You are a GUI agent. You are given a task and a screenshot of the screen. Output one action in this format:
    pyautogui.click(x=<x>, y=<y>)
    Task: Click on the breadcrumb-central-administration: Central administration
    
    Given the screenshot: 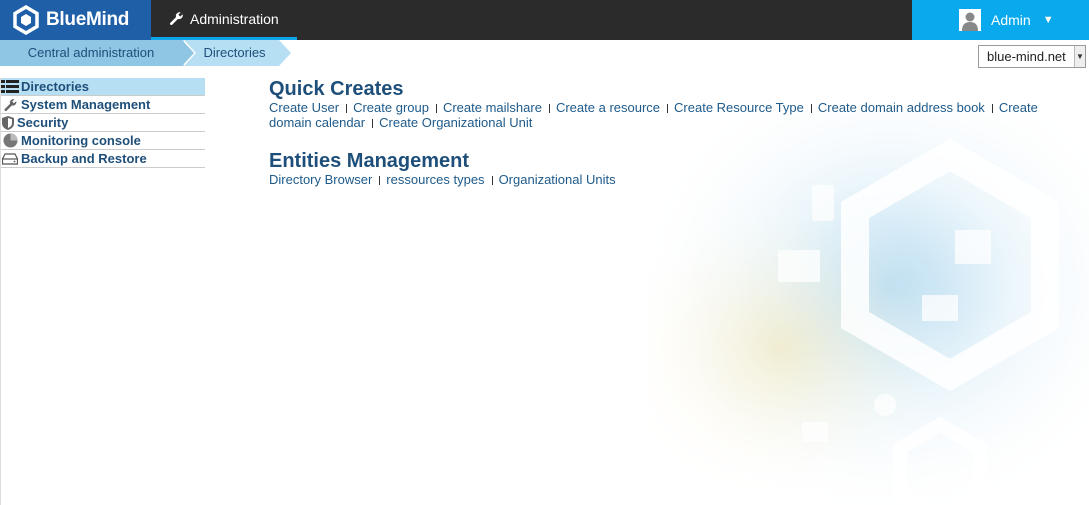 What is the action you would take?
    pyautogui.click(x=91, y=53)
    